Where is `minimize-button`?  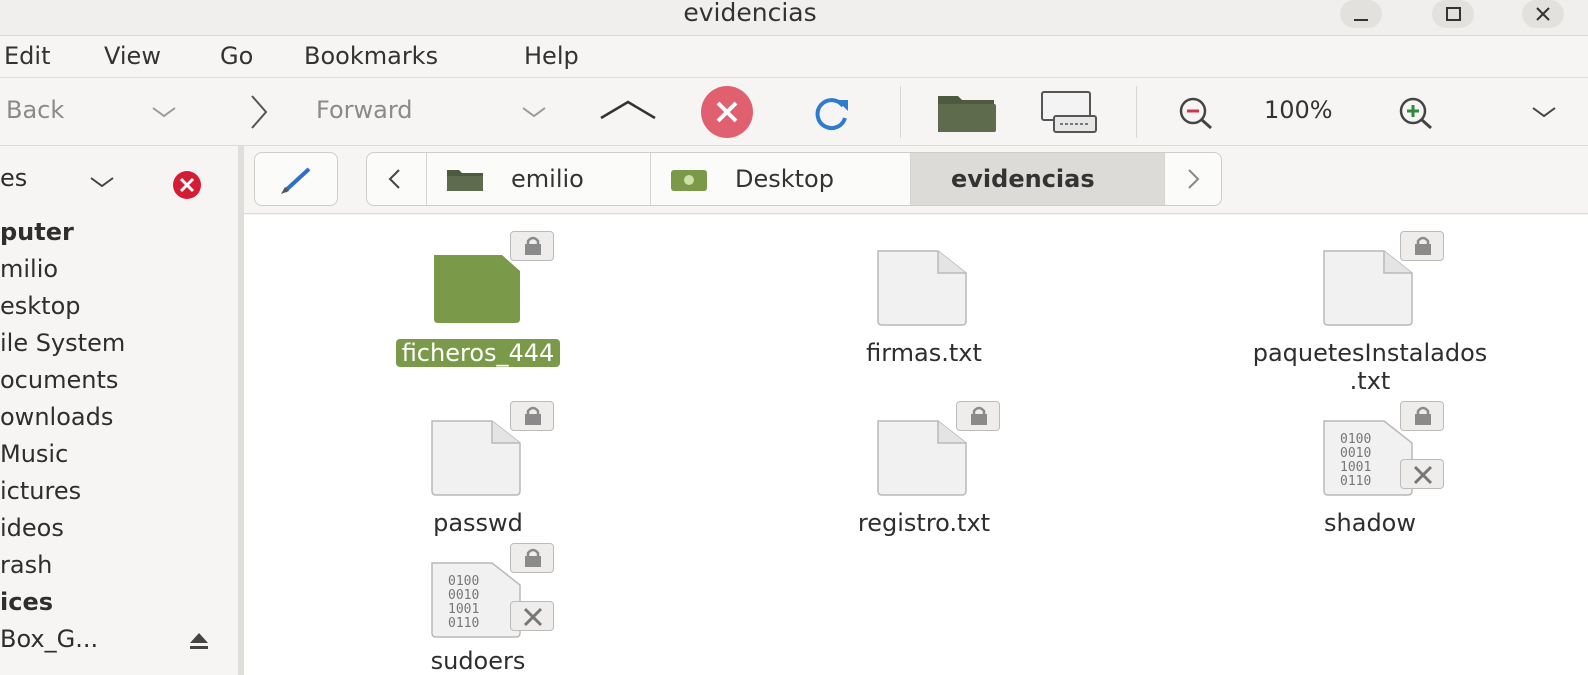
minimize-button is located at coordinates (1361, 14).